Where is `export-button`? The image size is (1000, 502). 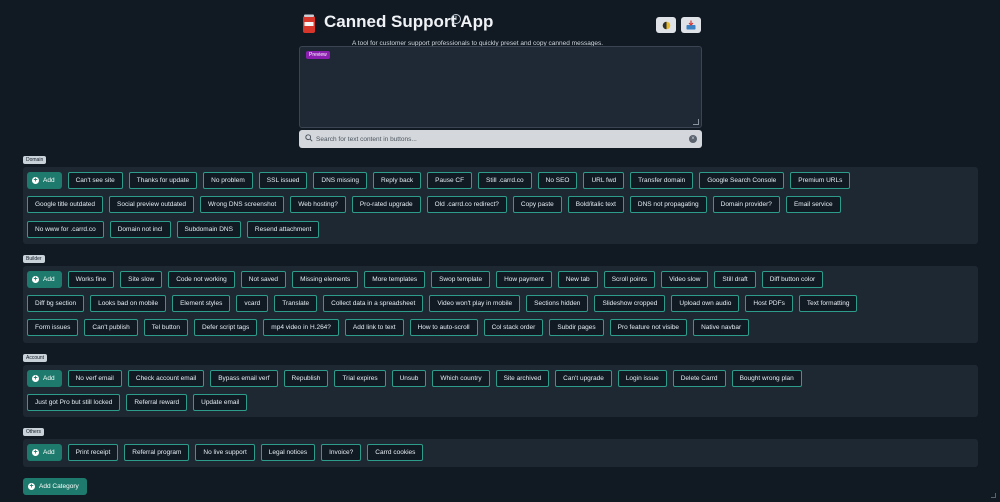 export-button is located at coordinates (691, 25).